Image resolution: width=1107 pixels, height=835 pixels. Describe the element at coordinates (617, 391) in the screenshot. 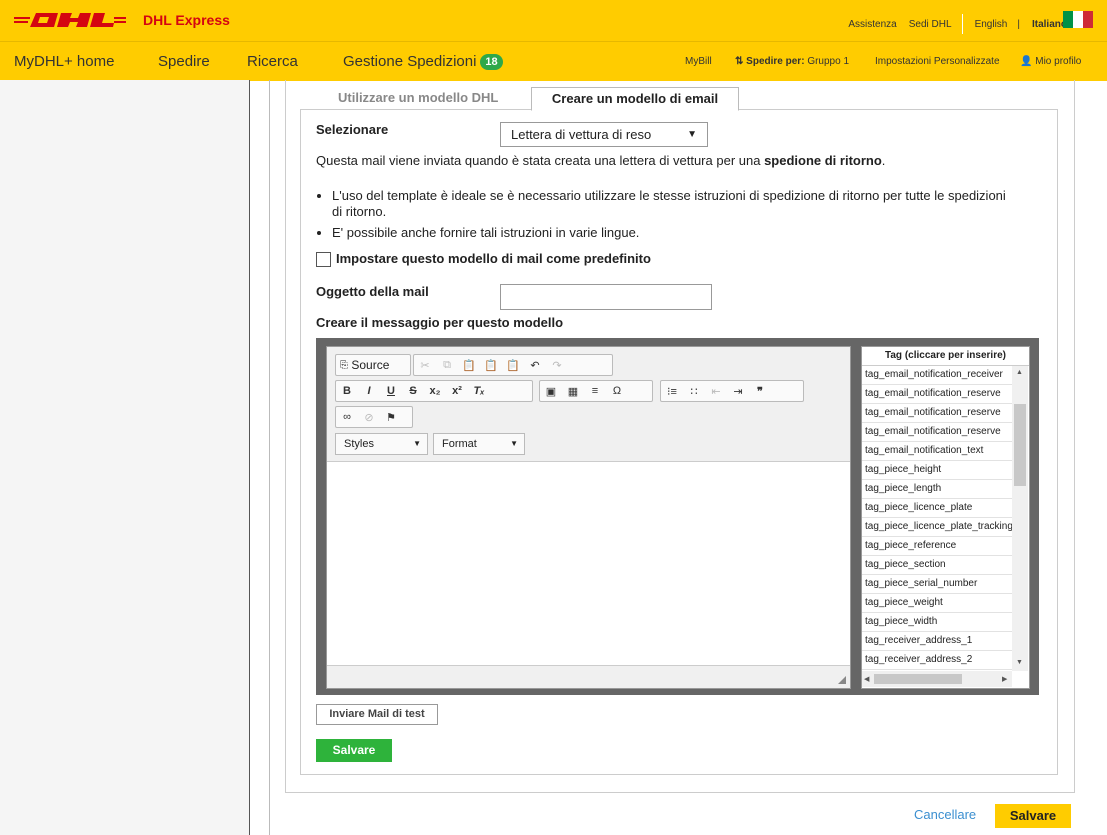

I see `special-char-icon: Ω` at that location.